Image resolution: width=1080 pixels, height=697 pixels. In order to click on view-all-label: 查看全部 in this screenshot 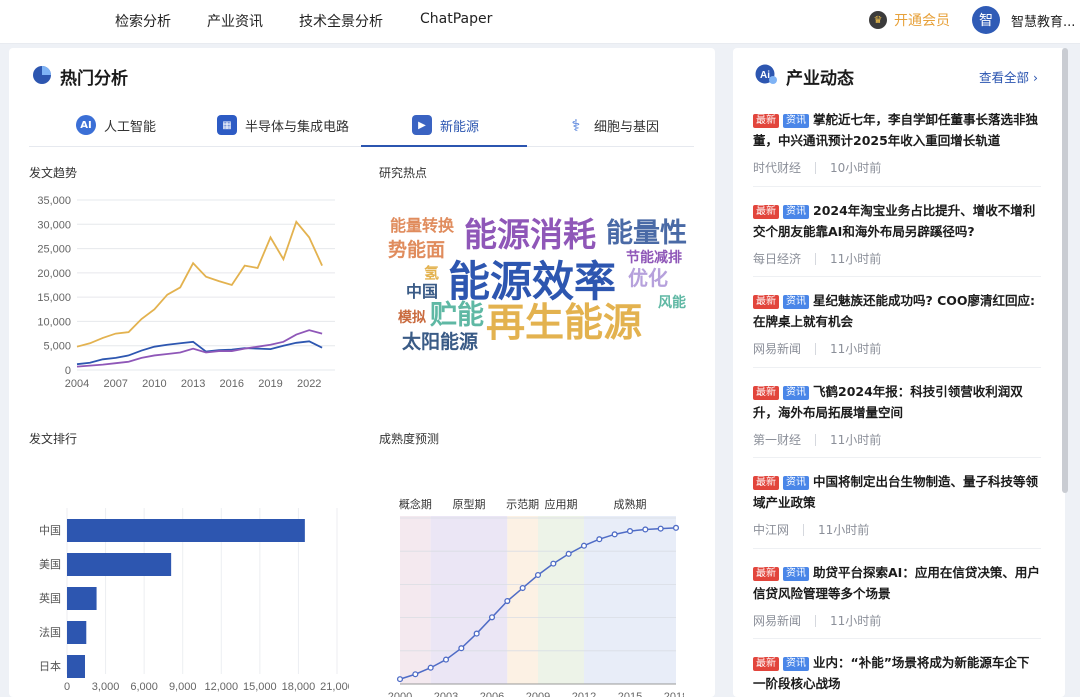, I will do `click(1004, 77)`.